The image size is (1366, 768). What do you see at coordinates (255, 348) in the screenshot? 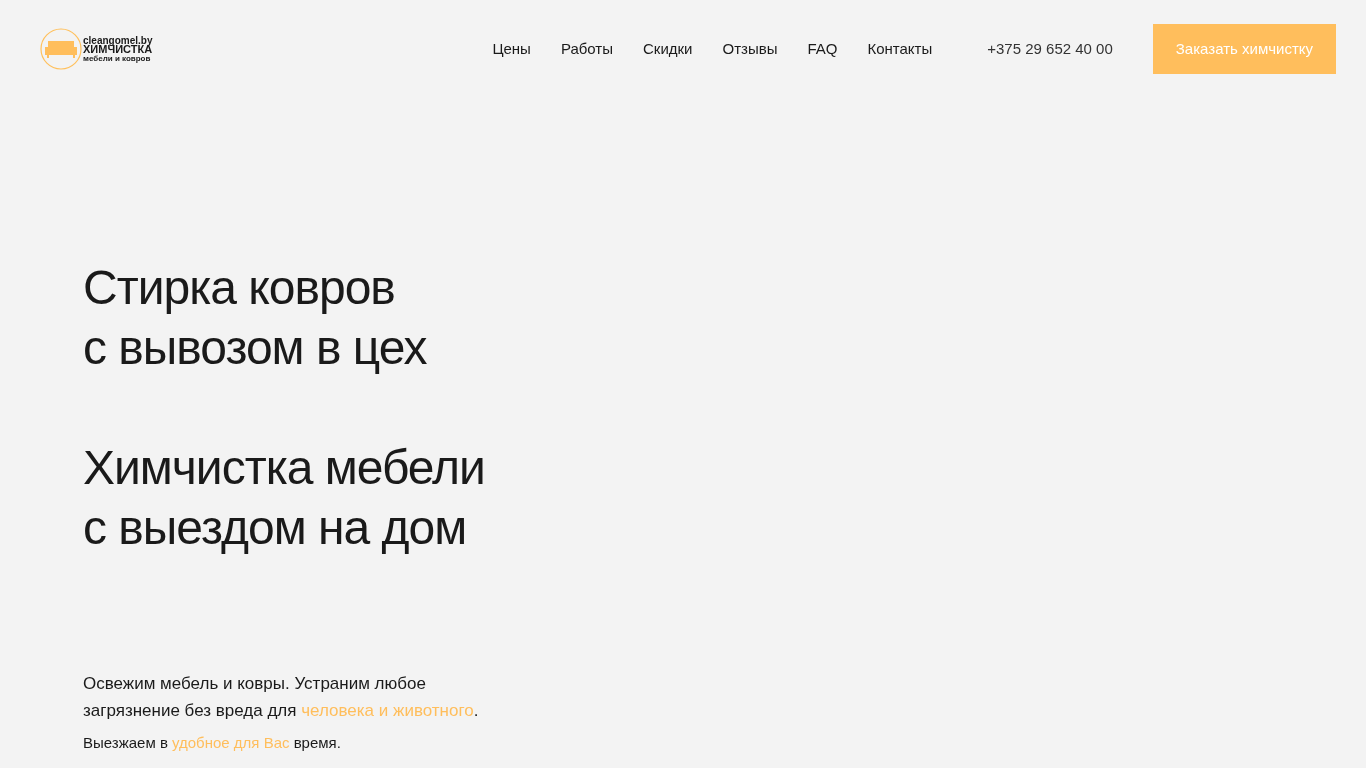
I see `hero-heading-line: с вывозом в цех` at bounding box center [255, 348].